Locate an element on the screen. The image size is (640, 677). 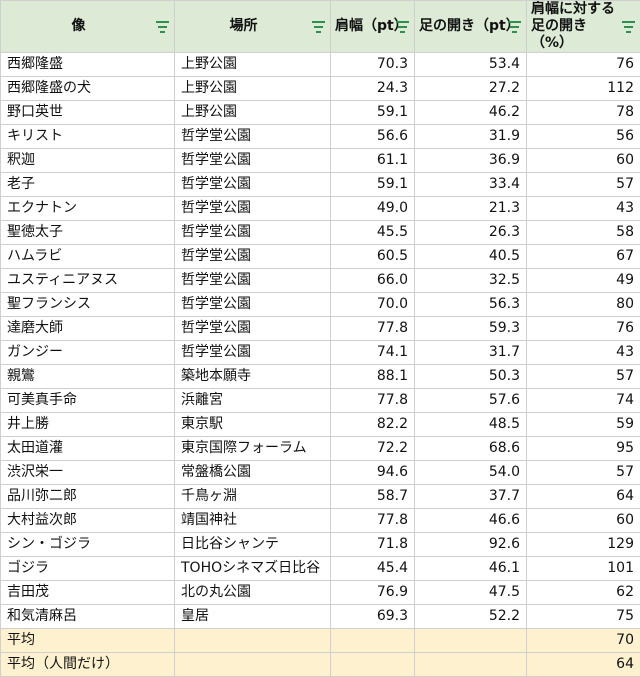
ratio-cell: 129 is located at coordinates (583, 545).